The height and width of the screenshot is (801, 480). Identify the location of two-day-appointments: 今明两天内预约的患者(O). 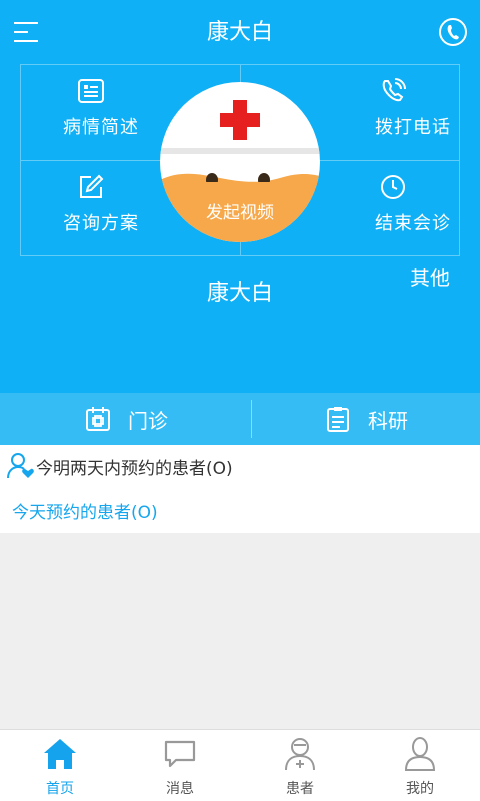
(119, 466).